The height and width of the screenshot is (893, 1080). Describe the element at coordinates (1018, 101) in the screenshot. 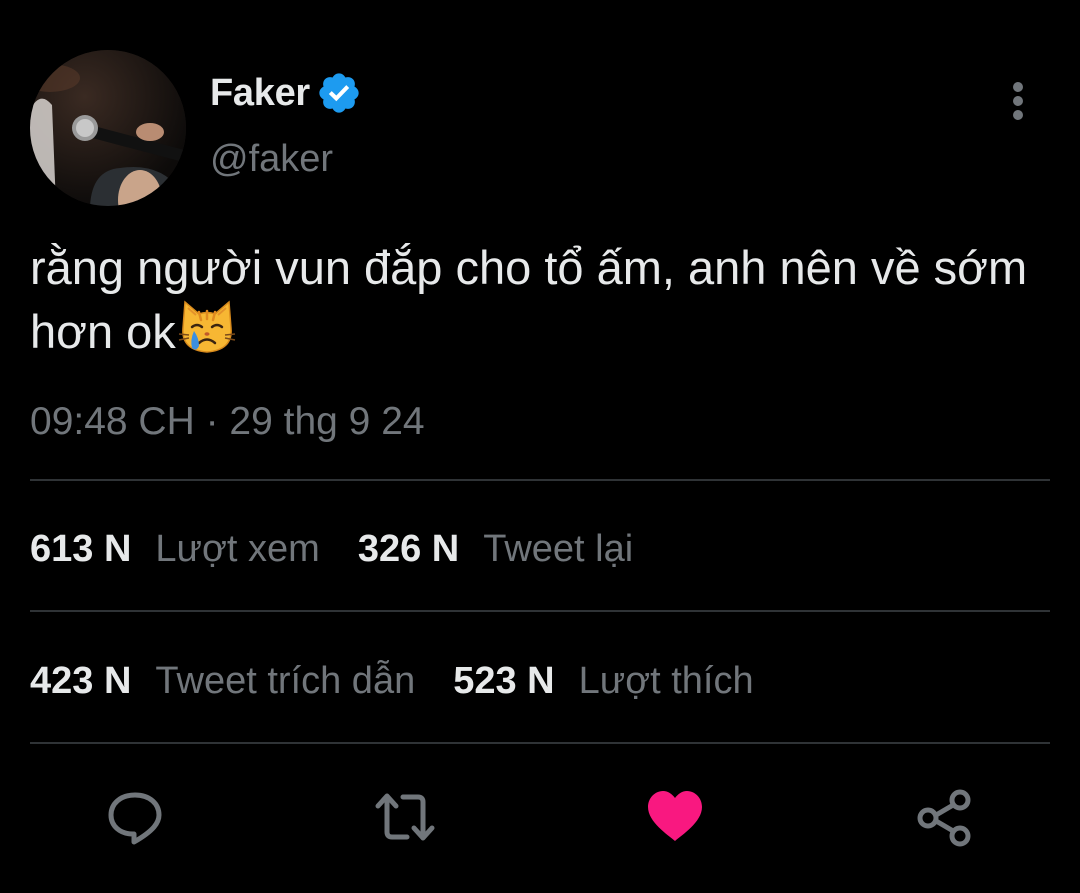

I see `more-options-icon` at that location.